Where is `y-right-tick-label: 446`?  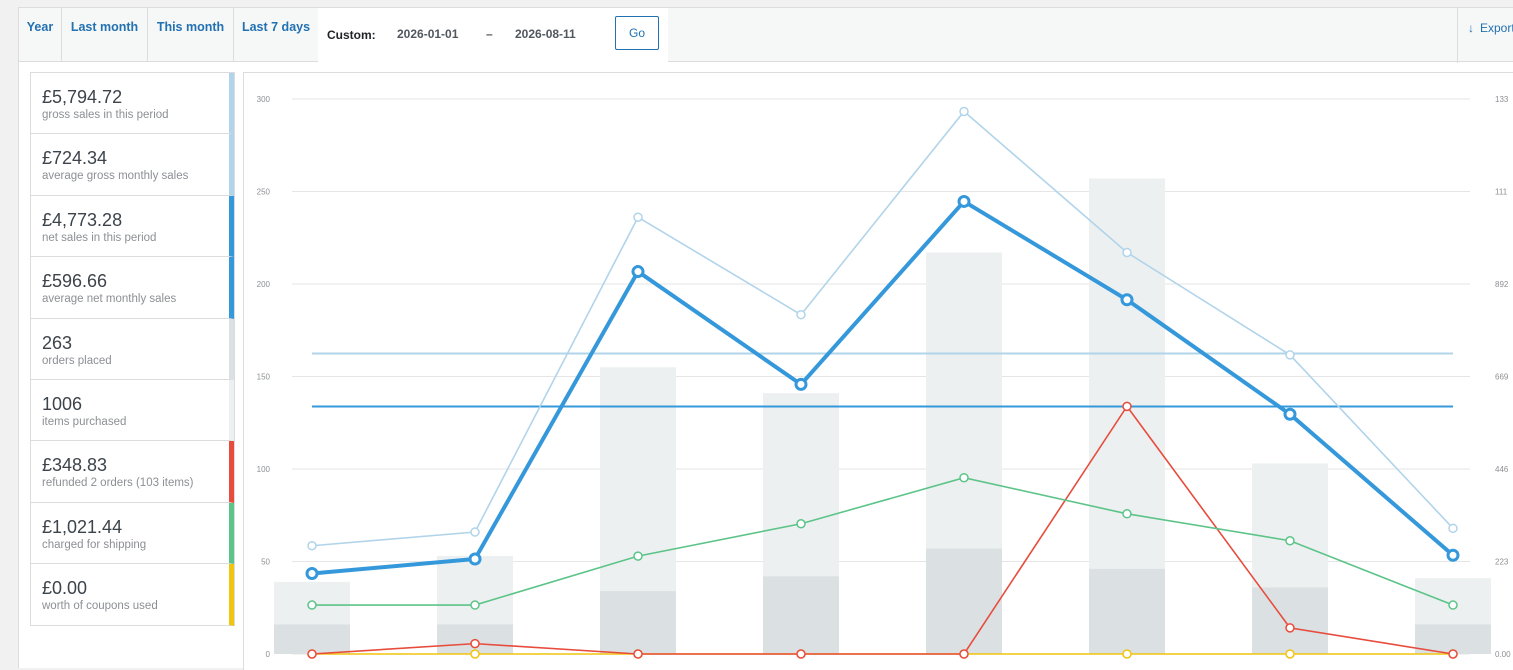 y-right-tick-label: 446 is located at coordinates (1502, 469).